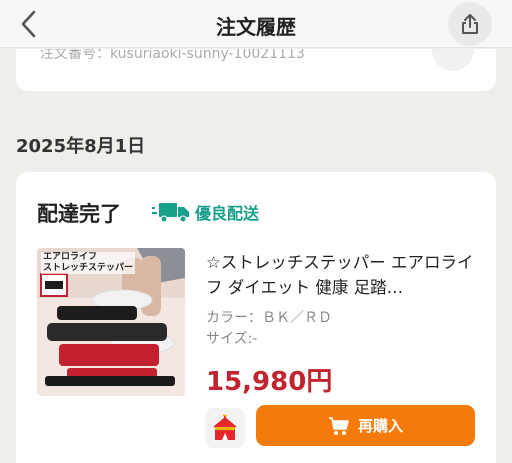 This screenshot has height=463, width=512. I want to click on shop-tent-icon, so click(225, 427).